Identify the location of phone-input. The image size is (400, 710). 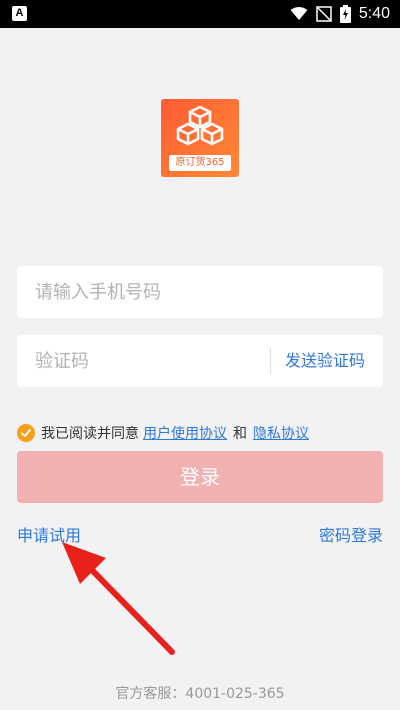
(200, 292).